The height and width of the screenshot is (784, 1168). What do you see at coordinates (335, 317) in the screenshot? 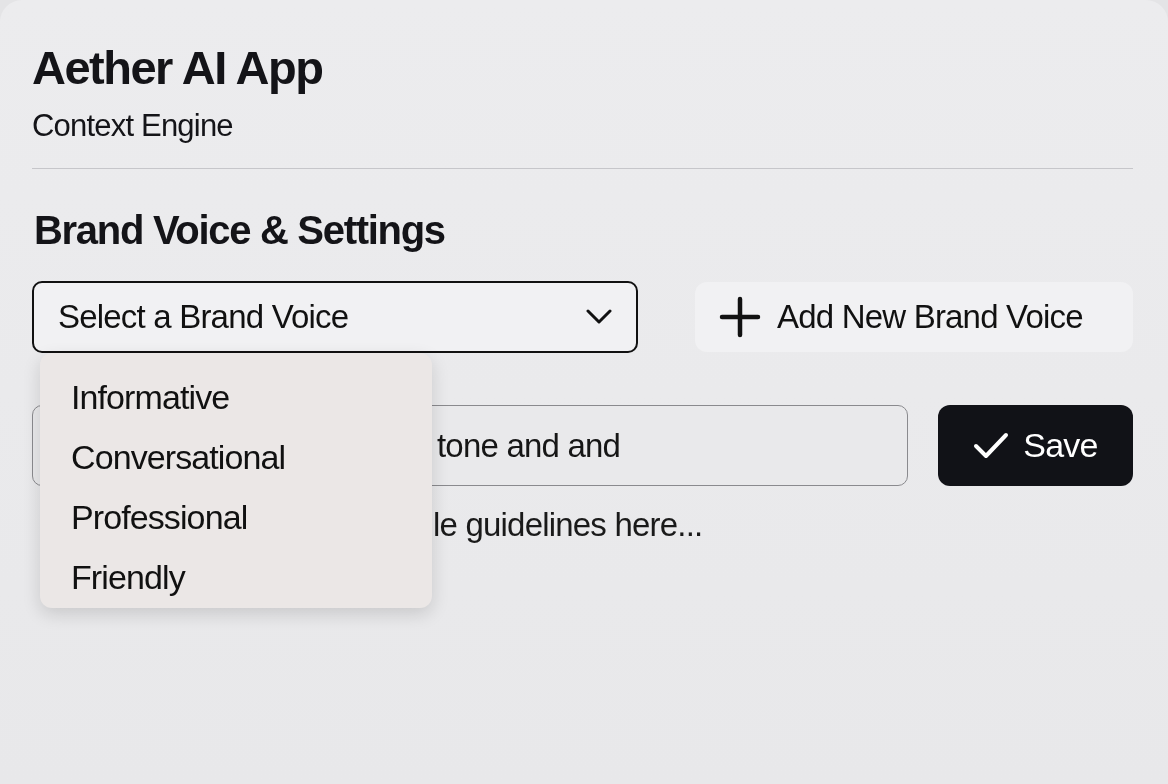
I see `brand-voice-select: Select a Brand Voice` at bounding box center [335, 317].